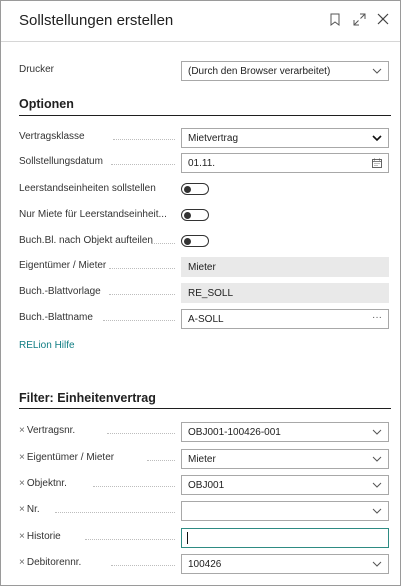  I want to click on buch-bl-row: Buch.Bl. nach Objekt aufteilen, so click(205, 242).